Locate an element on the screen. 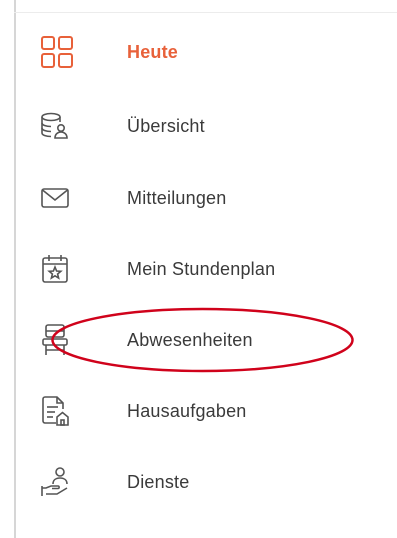 This screenshot has height=538, width=397. sidebar-item-label: Heute is located at coordinates (153, 51).